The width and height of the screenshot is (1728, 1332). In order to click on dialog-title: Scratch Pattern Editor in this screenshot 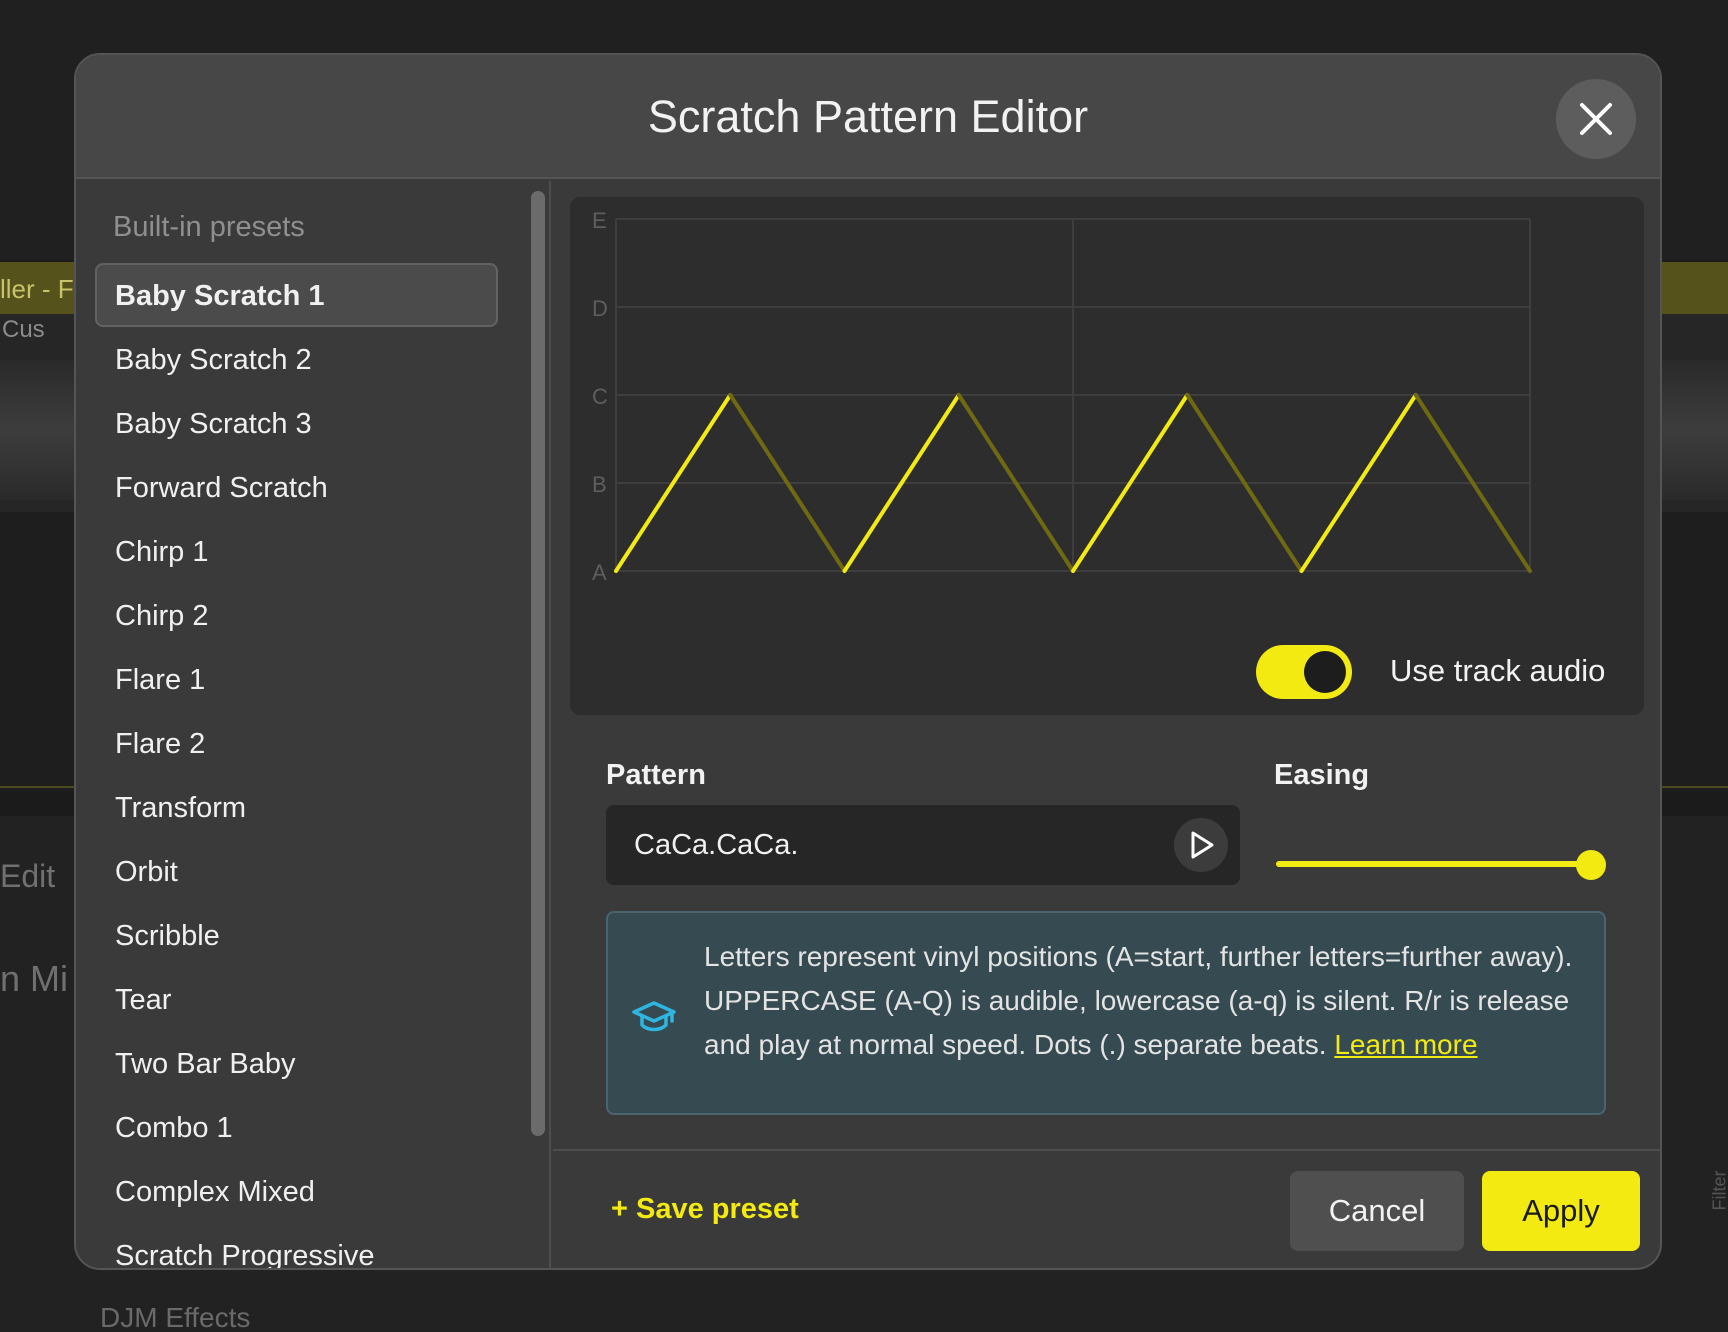, I will do `click(868, 116)`.